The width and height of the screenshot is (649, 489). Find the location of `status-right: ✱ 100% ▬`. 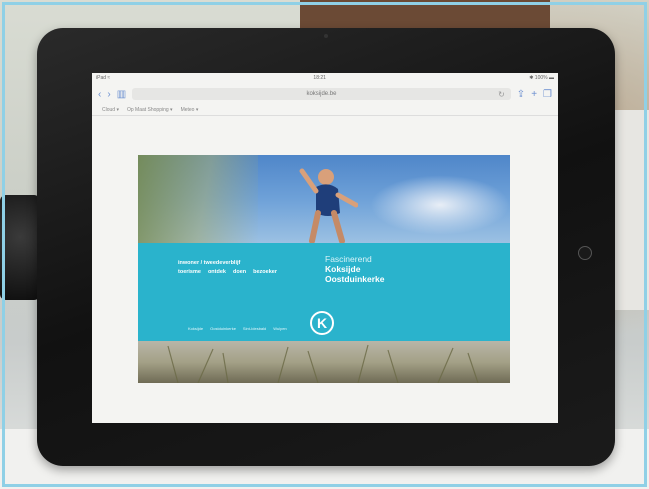

status-right: ✱ 100% ▬ is located at coordinates (541, 78).